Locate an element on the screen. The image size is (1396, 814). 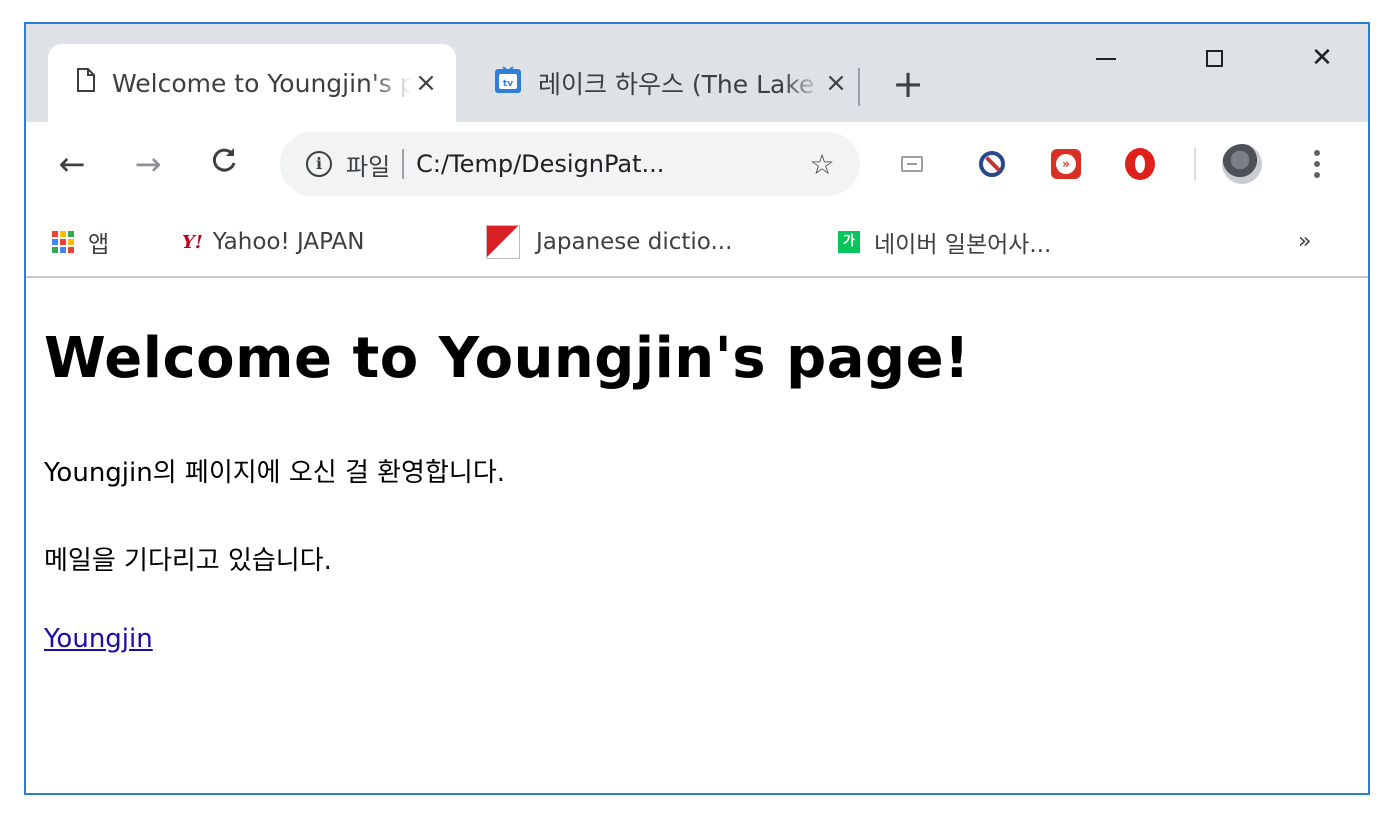
dictionary-icon is located at coordinates (503, 242).